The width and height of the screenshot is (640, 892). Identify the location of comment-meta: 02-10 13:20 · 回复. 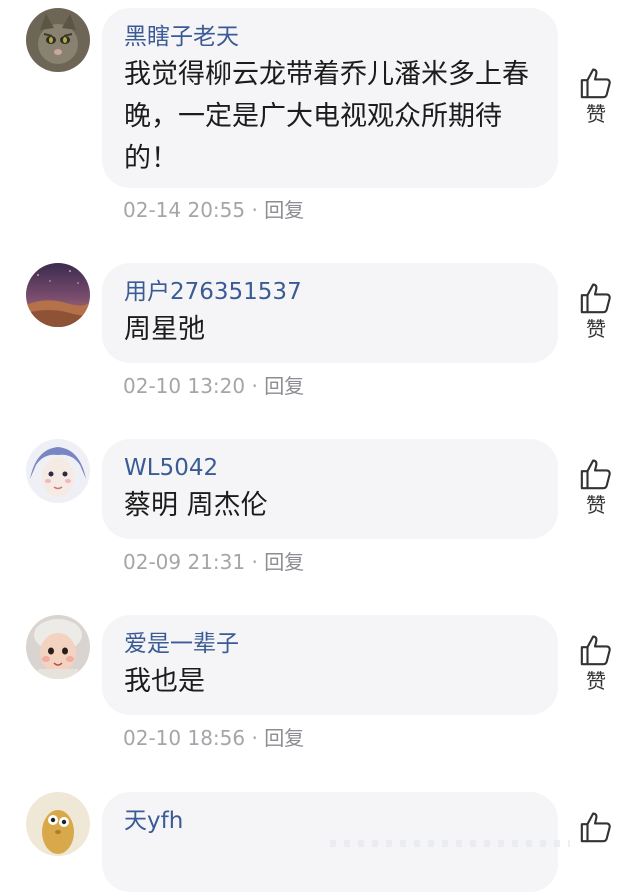
(213, 386).